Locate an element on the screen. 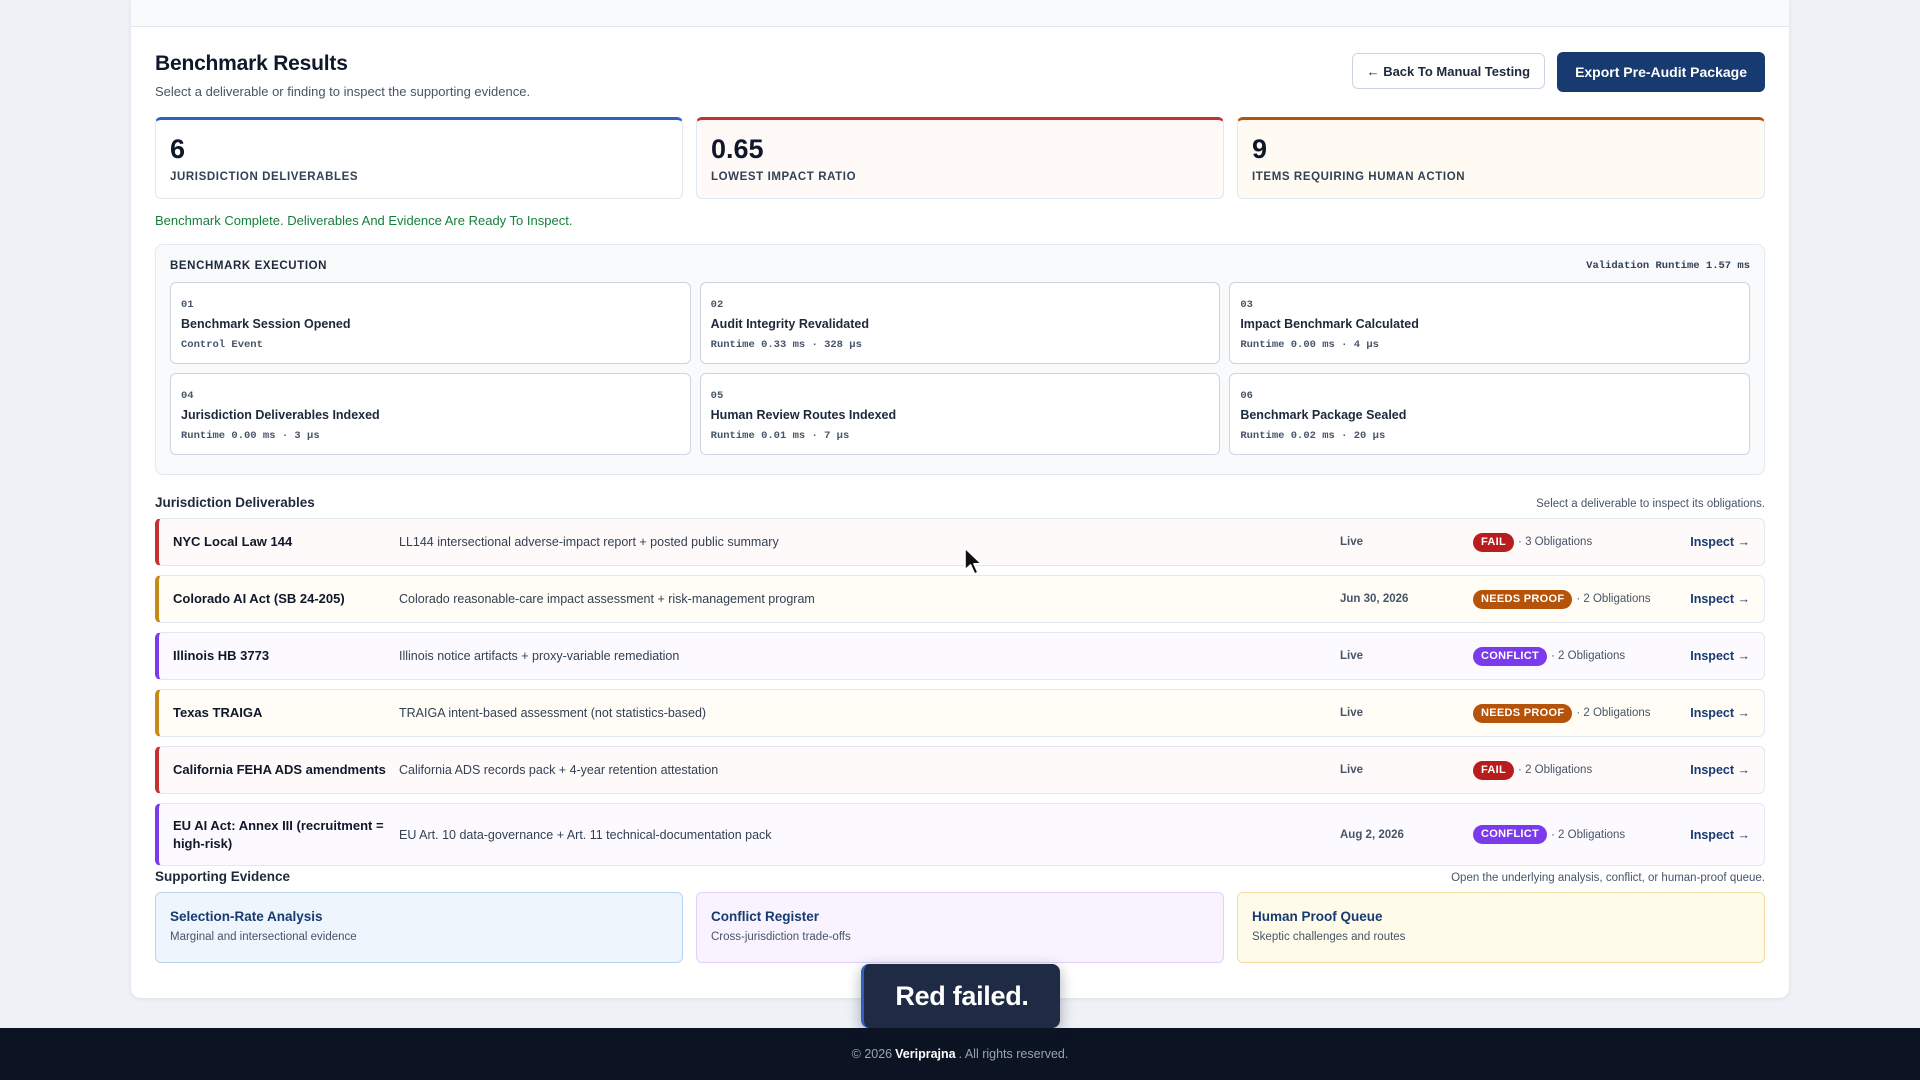 The width and height of the screenshot is (1920, 1080). footer: © 2026 Veriprajna. All rights reserved. is located at coordinates (960, 1054).